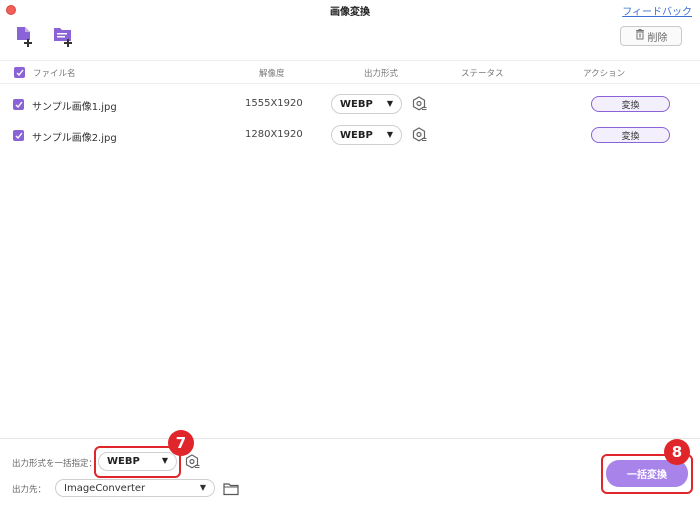  I want to click on header-output-format: 出力形式, so click(381, 74).